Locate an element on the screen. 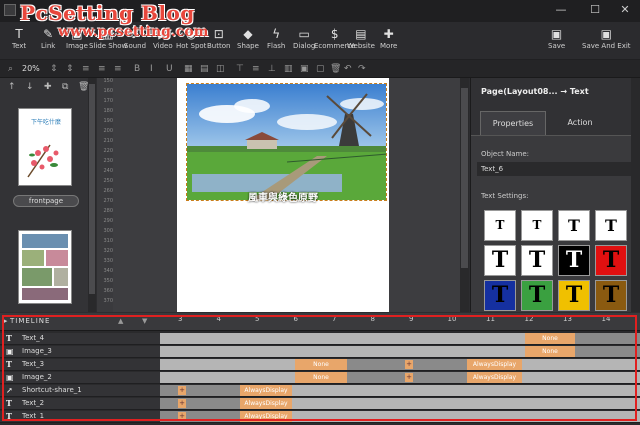 The height and width of the screenshot is (425, 640). undo-icon: ↶ is located at coordinates (348, 69).